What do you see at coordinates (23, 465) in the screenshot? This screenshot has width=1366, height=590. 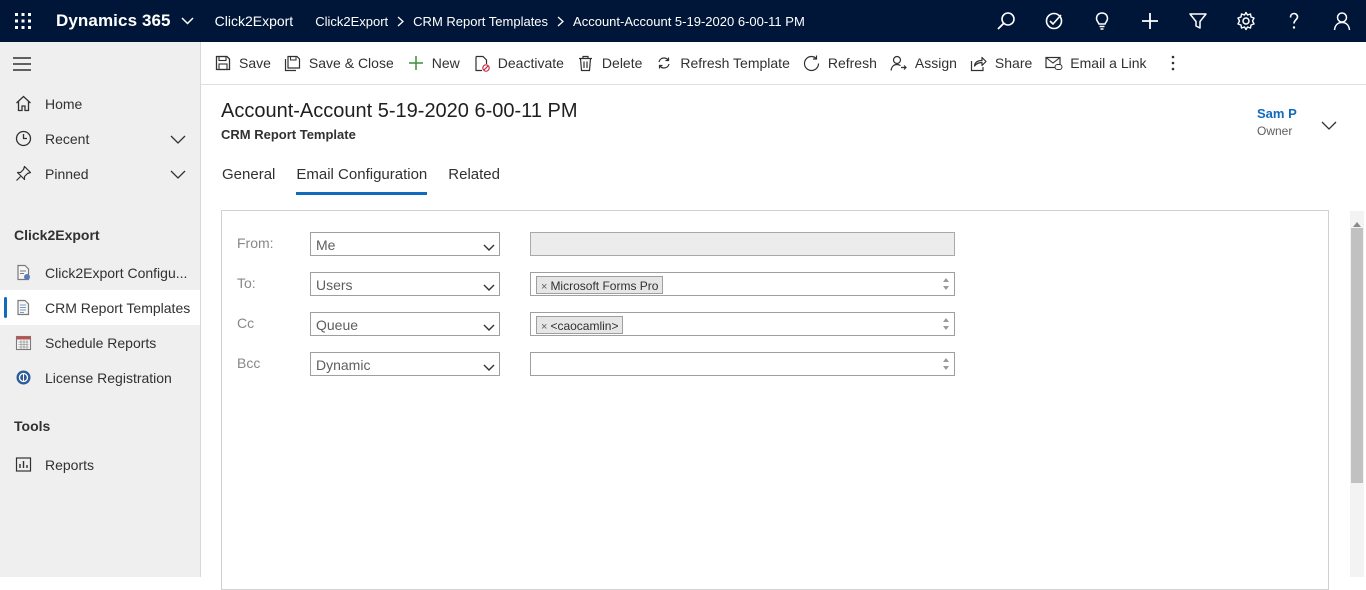 I see `reports-icon` at bounding box center [23, 465].